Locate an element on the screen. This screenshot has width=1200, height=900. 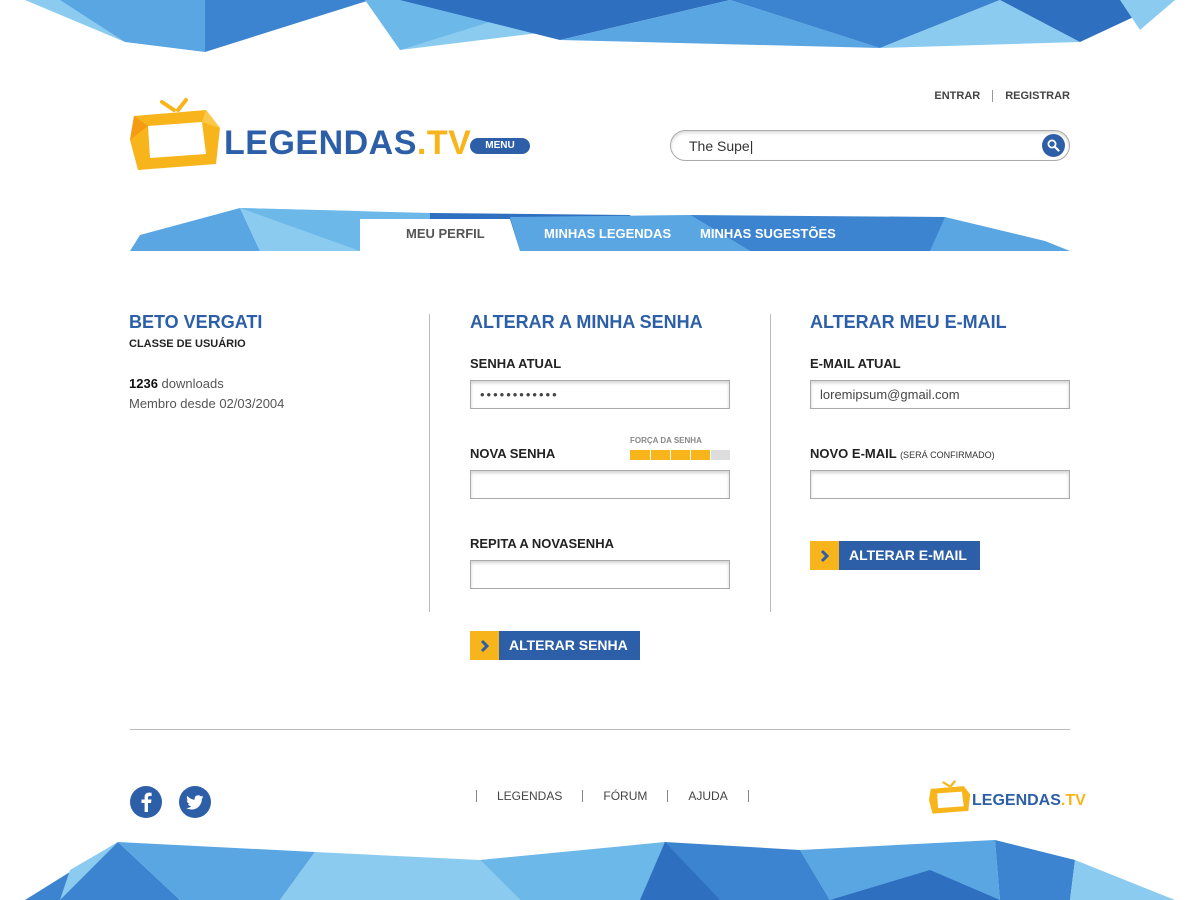
footer-link-ajuda: AJUDA is located at coordinates (707, 796).